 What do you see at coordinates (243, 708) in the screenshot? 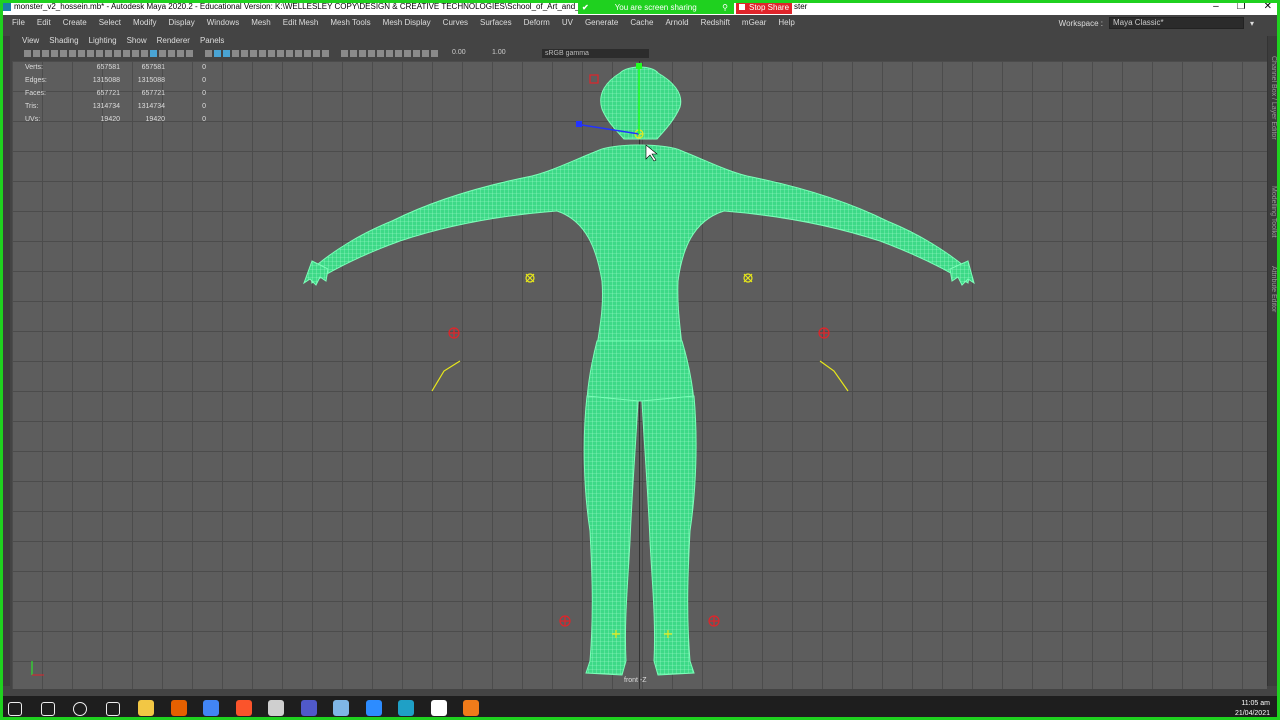
I see `brave-icon` at bounding box center [243, 708].